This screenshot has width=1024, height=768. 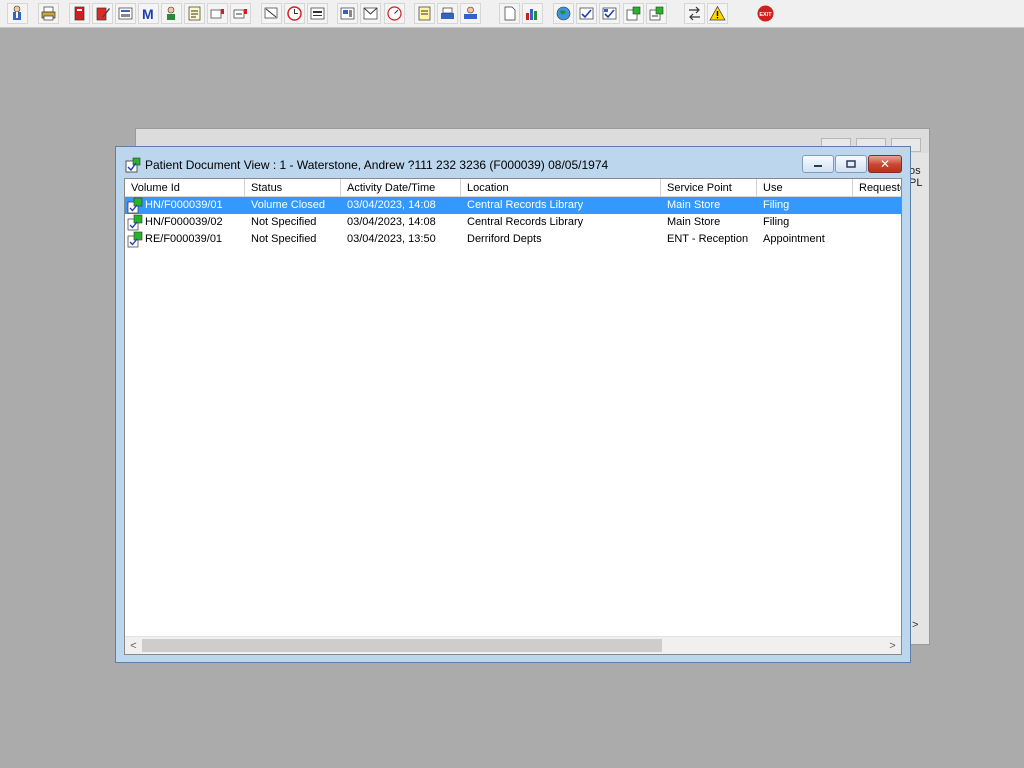 I want to click on close-icon: ✕, so click(x=885, y=164).